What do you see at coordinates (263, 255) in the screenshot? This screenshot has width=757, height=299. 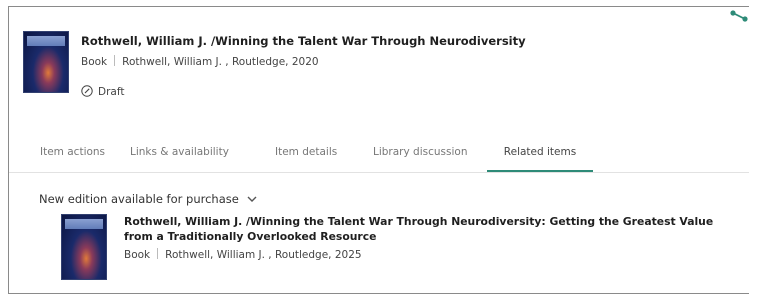 I see `related-item-details: Rothwell, William J. , Routledge, 2025` at bounding box center [263, 255].